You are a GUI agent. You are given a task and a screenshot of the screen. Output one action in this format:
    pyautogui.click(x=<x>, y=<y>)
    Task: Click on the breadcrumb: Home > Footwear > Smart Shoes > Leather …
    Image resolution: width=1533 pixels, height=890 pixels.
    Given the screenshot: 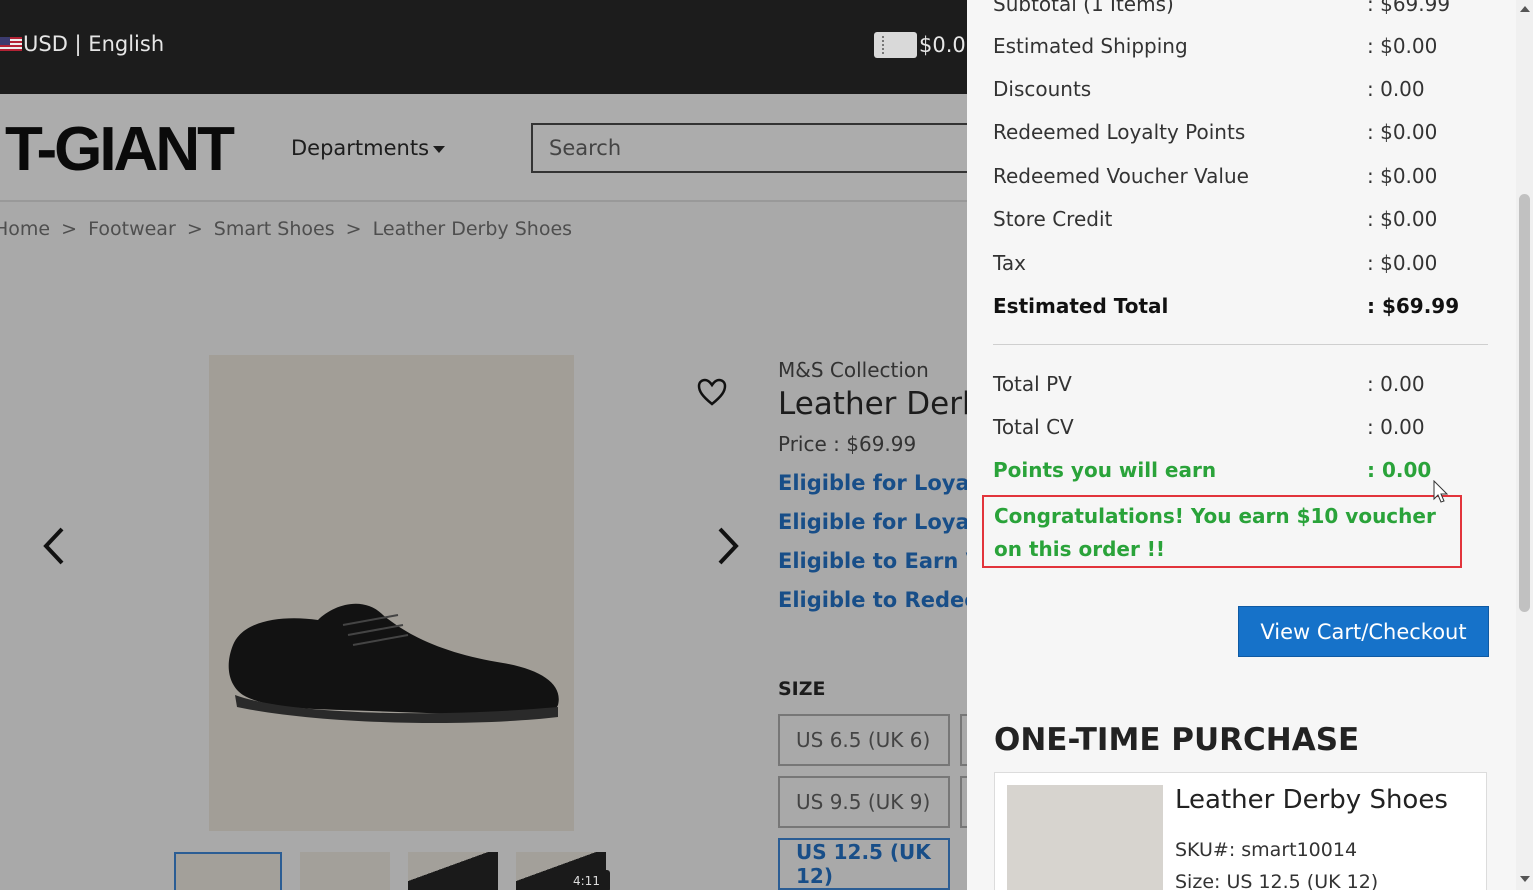 What is the action you would take?
    pyautogui.click(x=288, y=229)
    